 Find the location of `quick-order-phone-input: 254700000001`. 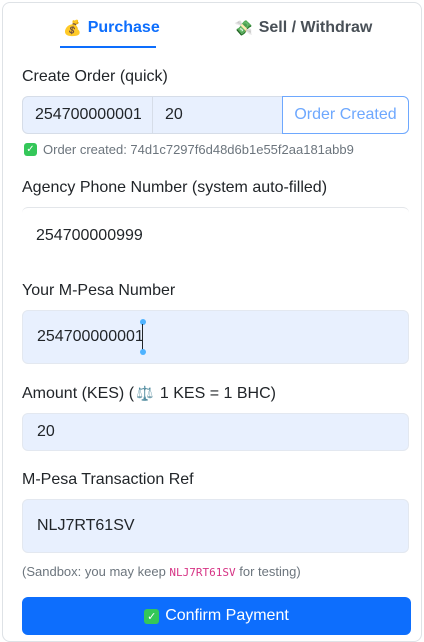

quick-order-phone-input: 254700000001 is located at coordinates (87, 115).